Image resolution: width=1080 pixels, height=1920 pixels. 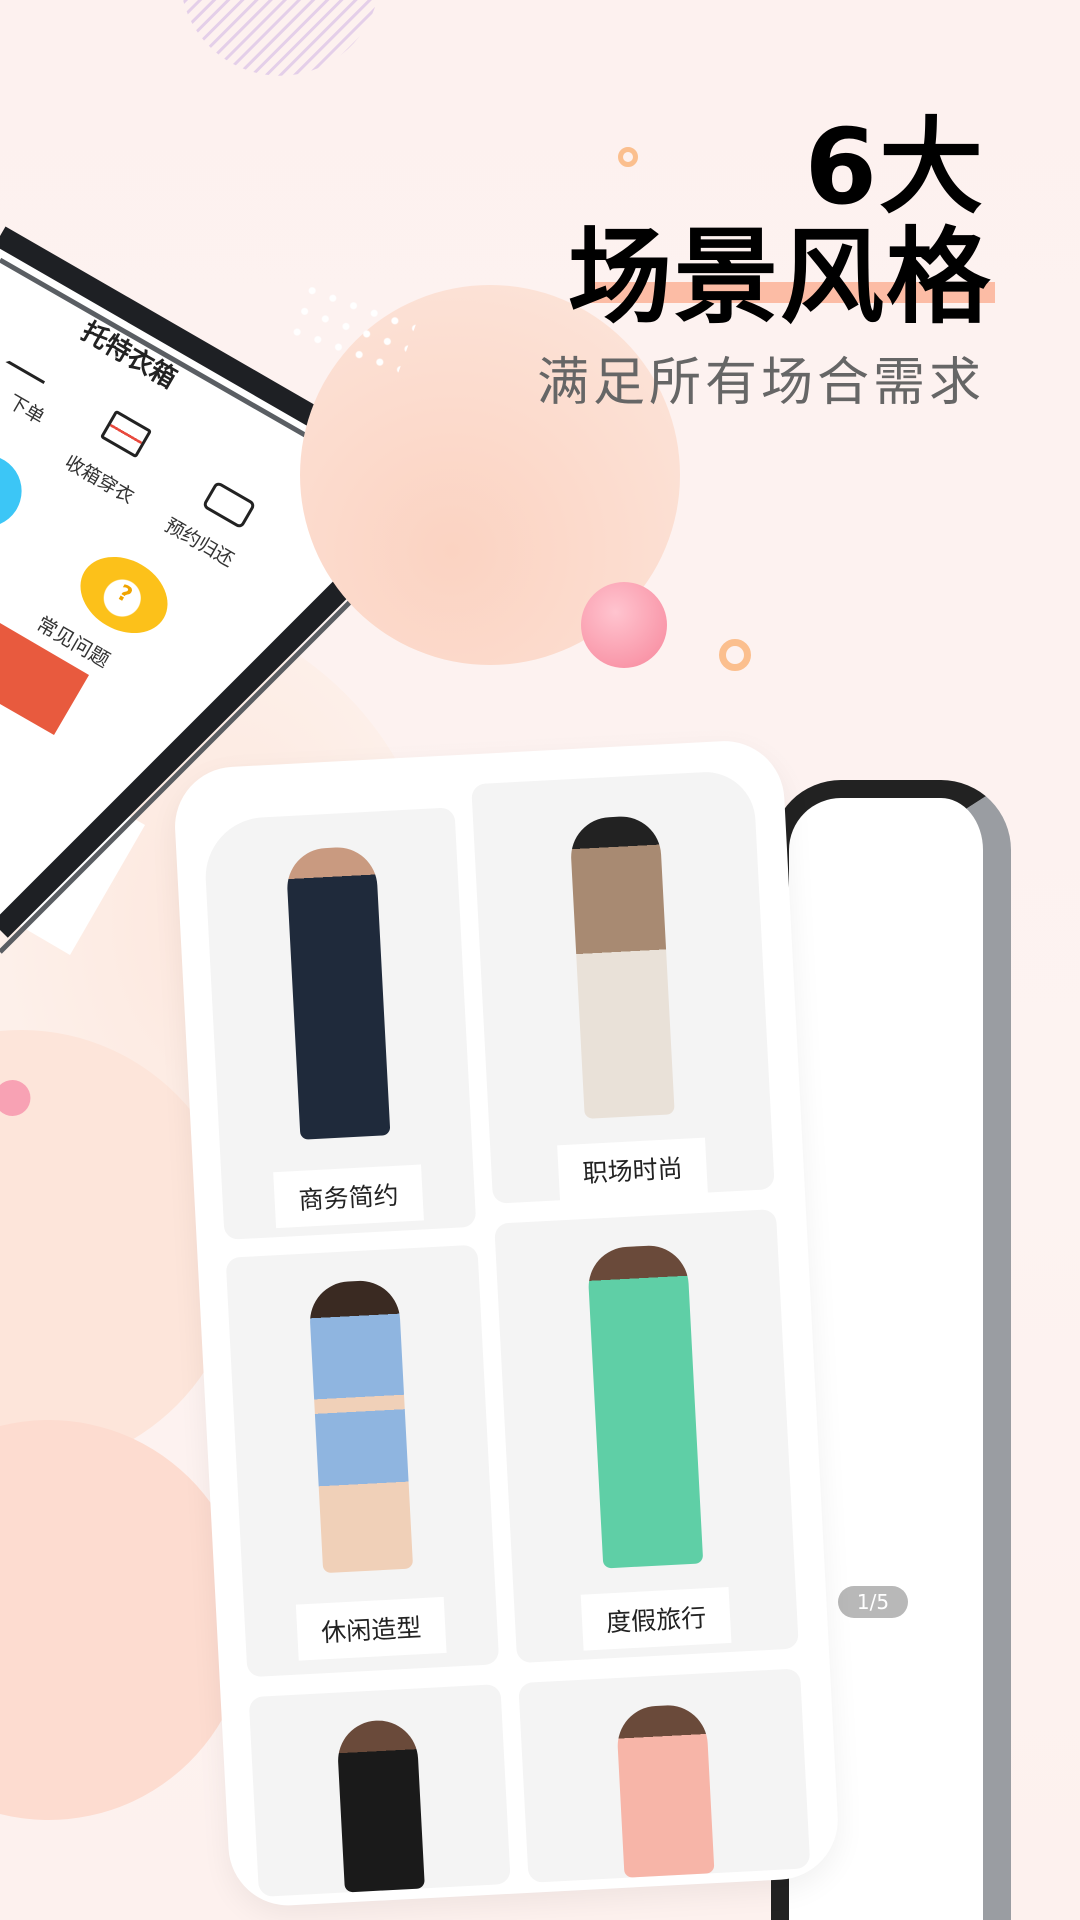 I want to click on scene-label: 职场时尚, so click(x=632, y=1169).